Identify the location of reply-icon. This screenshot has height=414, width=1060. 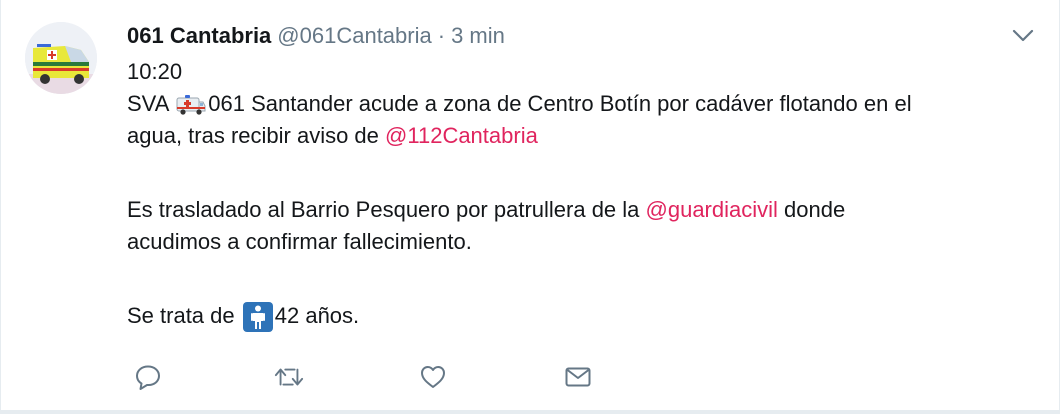
(148, 377).